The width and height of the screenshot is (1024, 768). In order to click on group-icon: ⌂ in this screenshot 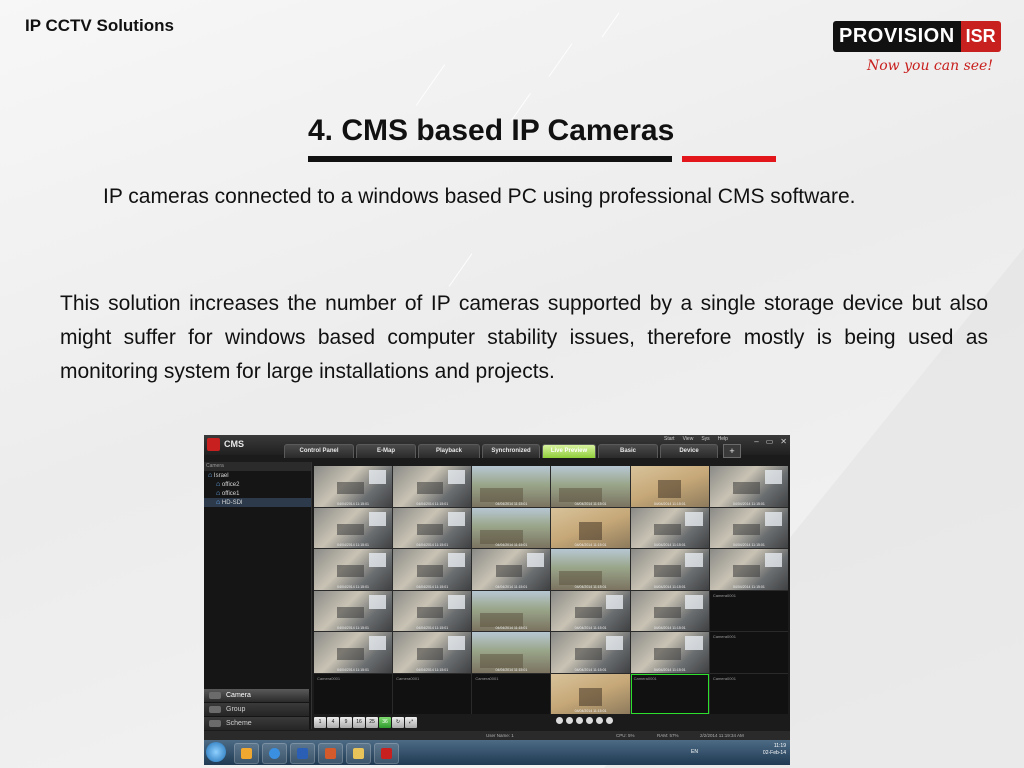, I will do `click(218, 484)`.